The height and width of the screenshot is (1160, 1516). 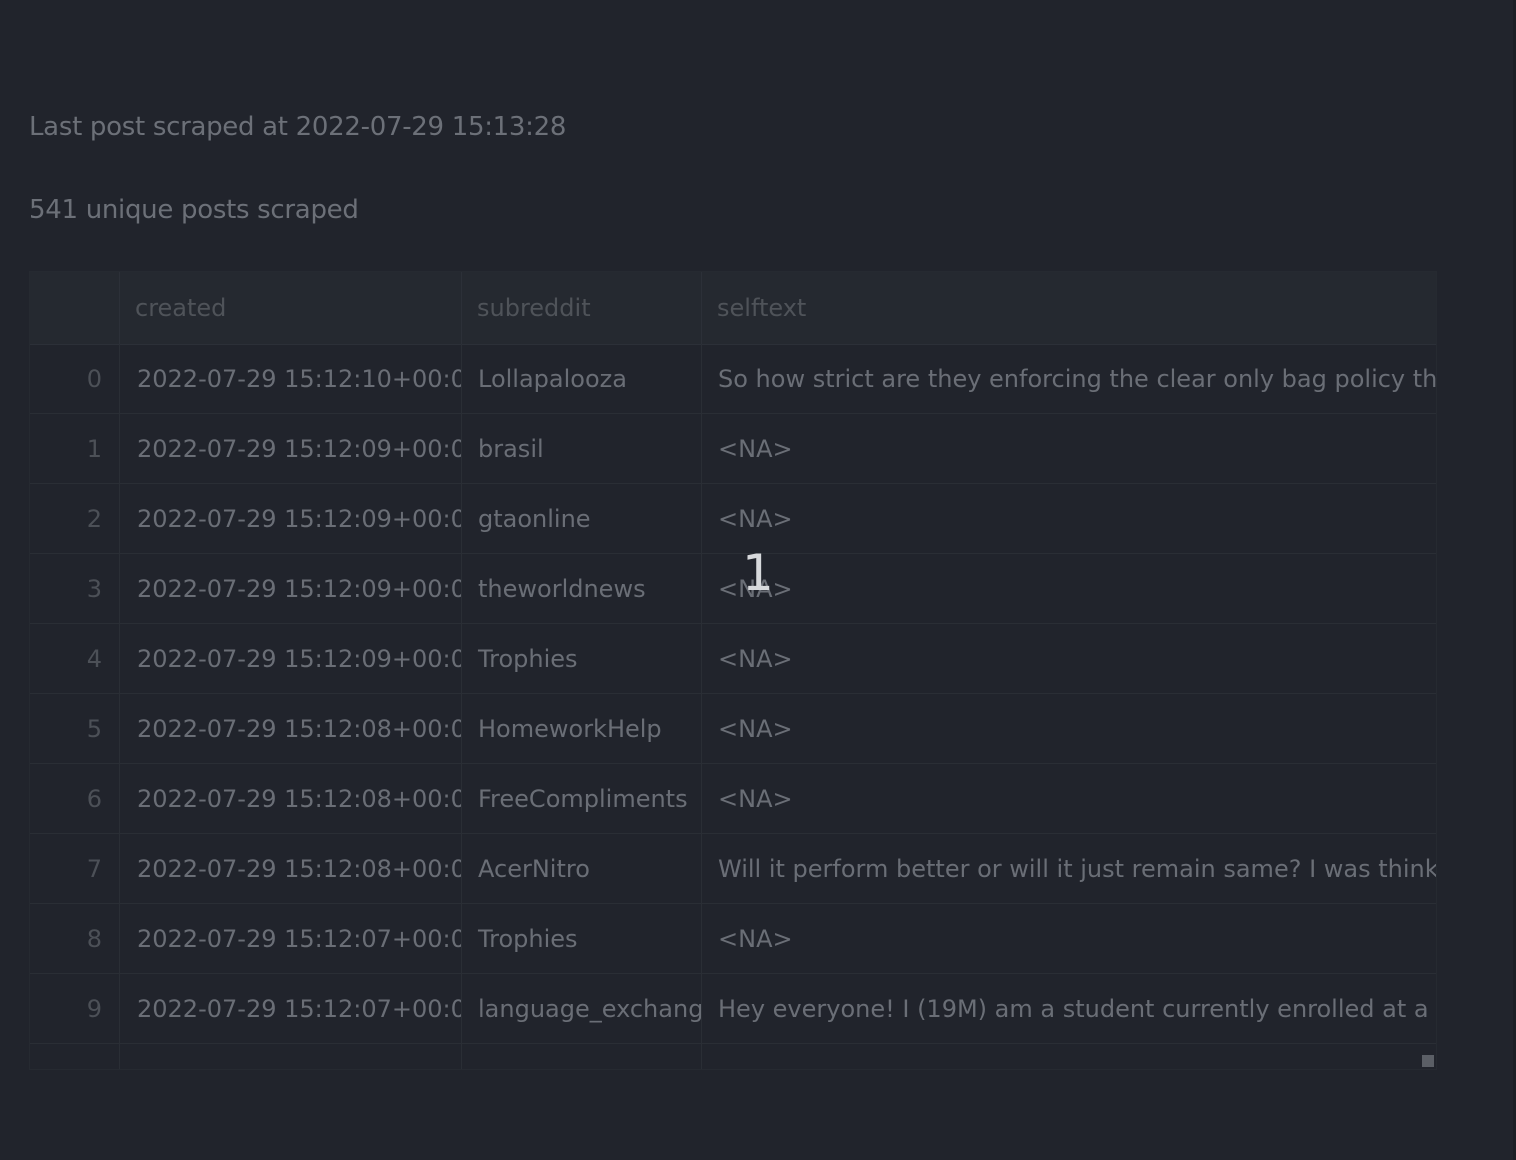 I want to click on row-index-cell: 2, so click(x=75, y=519).